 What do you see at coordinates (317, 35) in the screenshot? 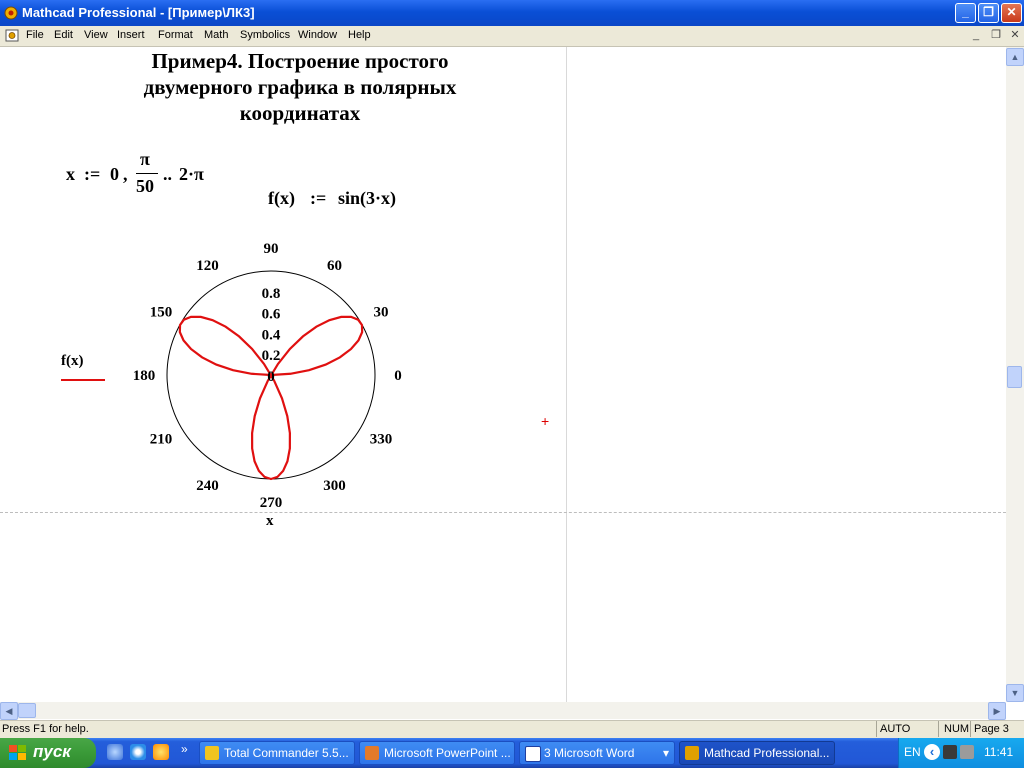
I see `menu-window: Window` at bounding box center [317, 35].